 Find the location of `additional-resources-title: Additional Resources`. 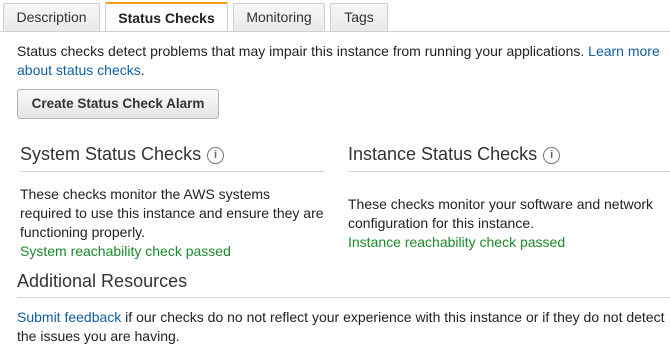

additional-resources-title: Additional Resources is located at coordinates (102, 281).